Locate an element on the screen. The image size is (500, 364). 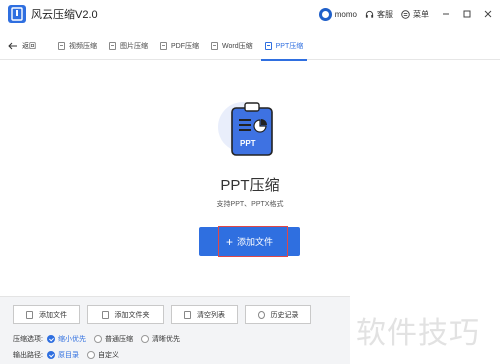
page-title: PPT压缩 is located at coordinates (250, 185).